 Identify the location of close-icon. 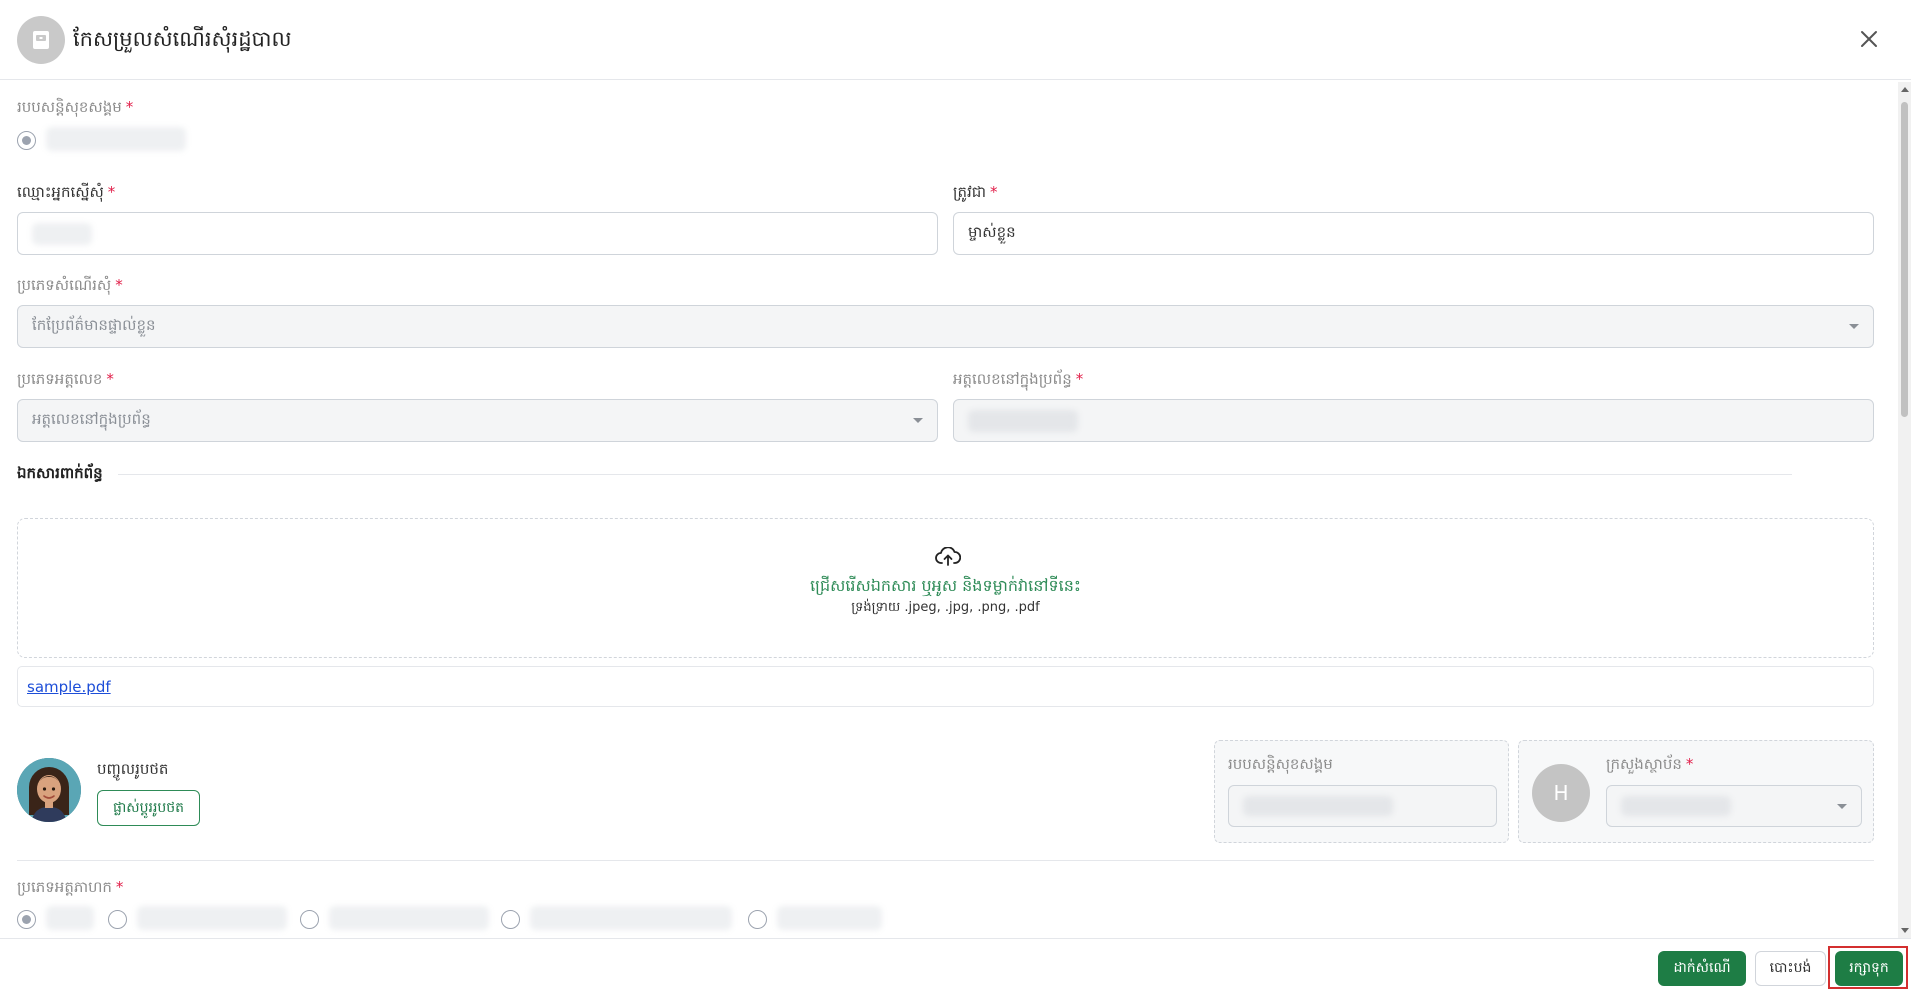
(1869, 39).